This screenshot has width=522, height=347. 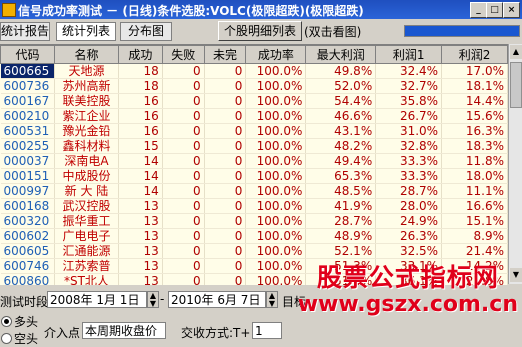 I want to click on profit2-cell: 14.4%, so click(x=474, y=101).